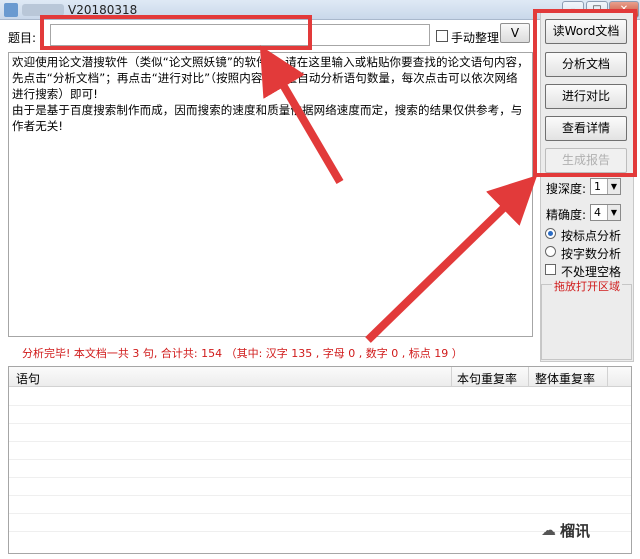  Describe the element at coordinates (301, 115) in the screenshot. I see `arrow-to-topic-input` at that location.